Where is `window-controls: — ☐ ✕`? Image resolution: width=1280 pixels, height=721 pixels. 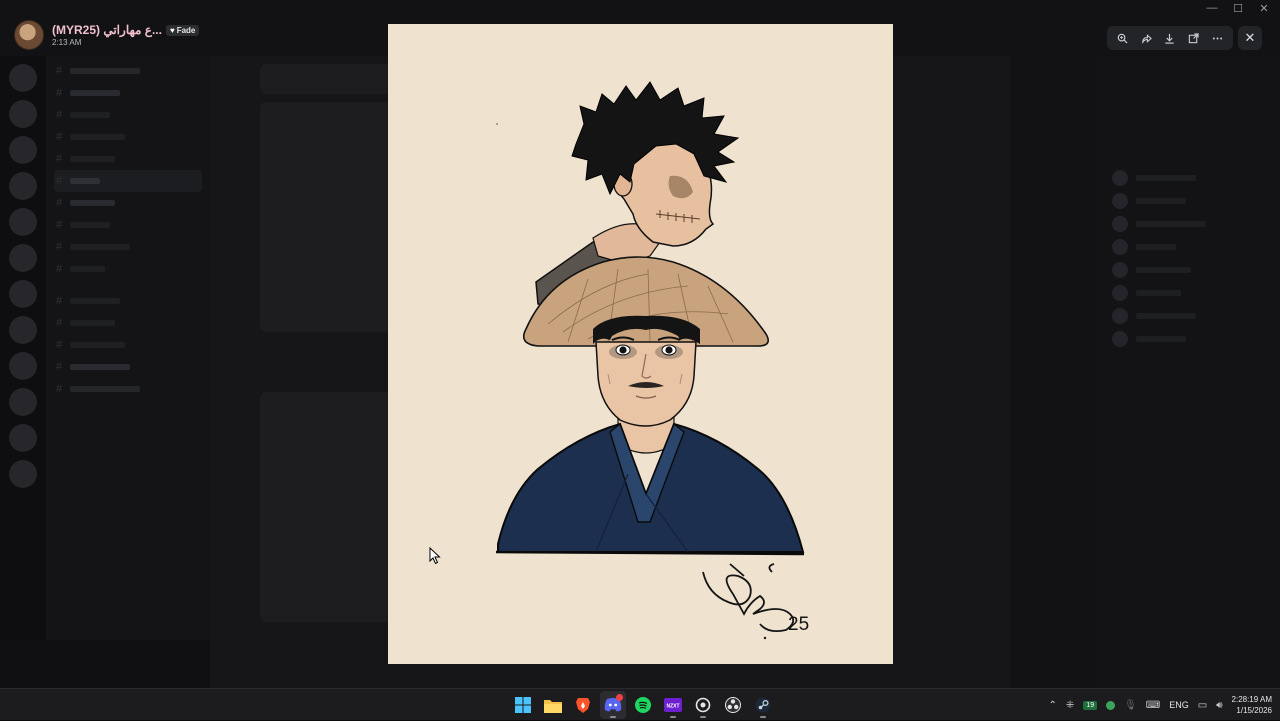 window-controls: — ☐ ✕ is located at coordinates (1238, 8).